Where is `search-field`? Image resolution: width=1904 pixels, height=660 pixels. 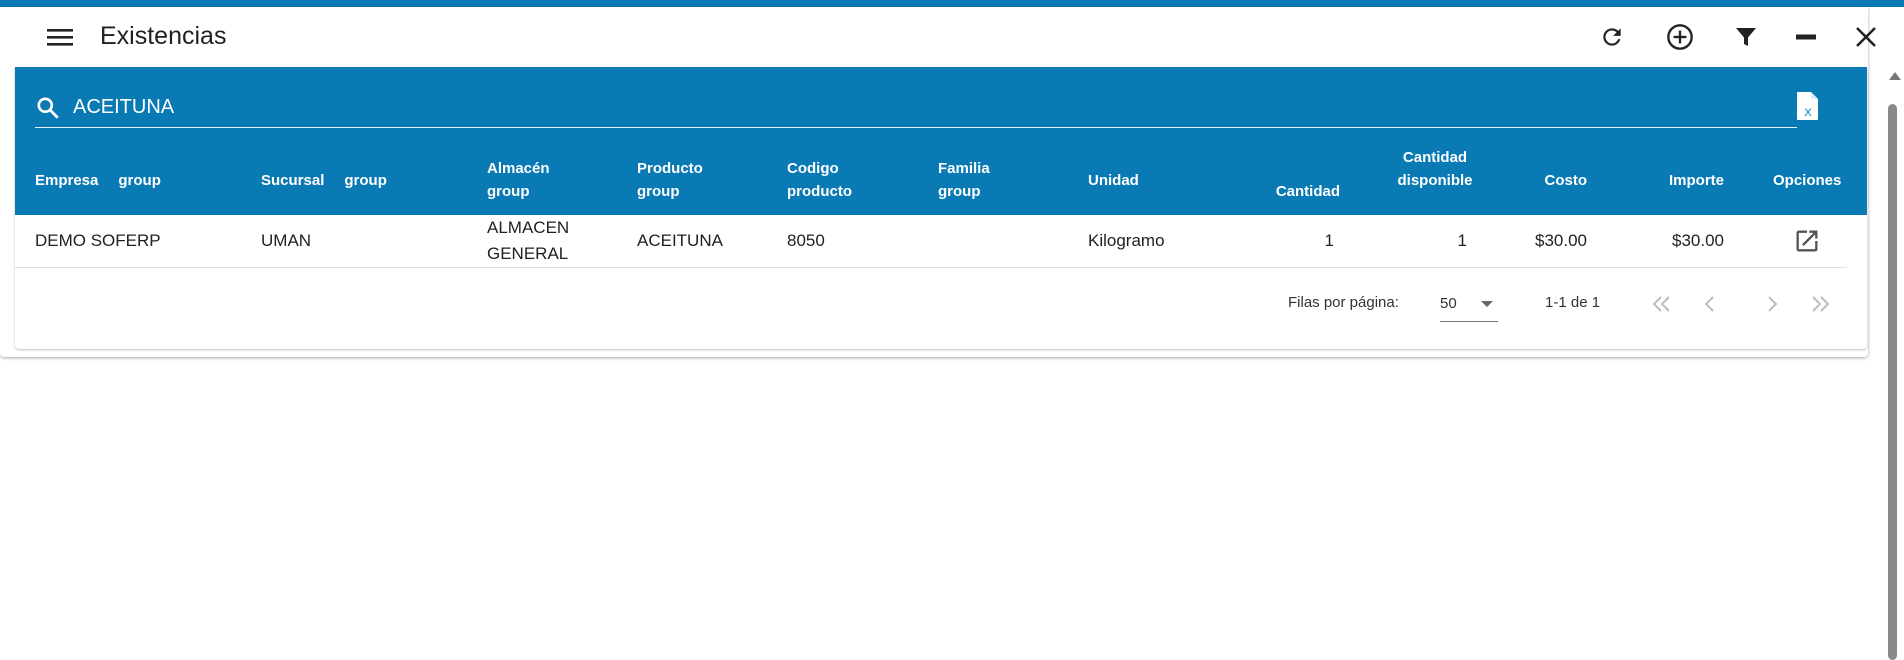
search-field is located at coordinates (916, 107).